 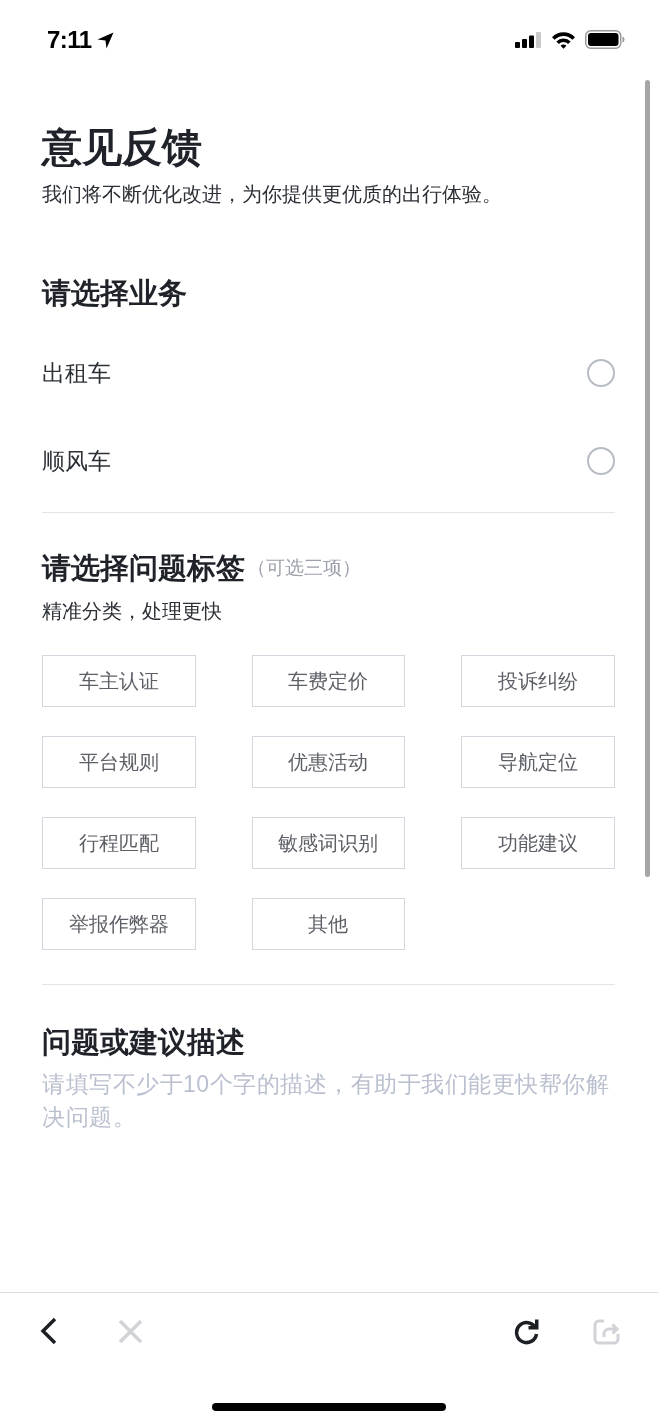 I want to click on reload-icon, so click(x=526, y=1331).